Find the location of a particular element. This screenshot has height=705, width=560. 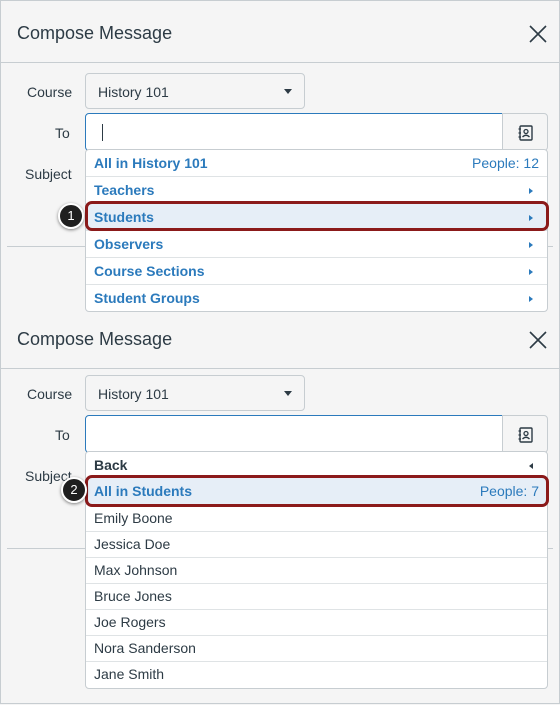

caret-left-icon is located at coordinates (531, 466).